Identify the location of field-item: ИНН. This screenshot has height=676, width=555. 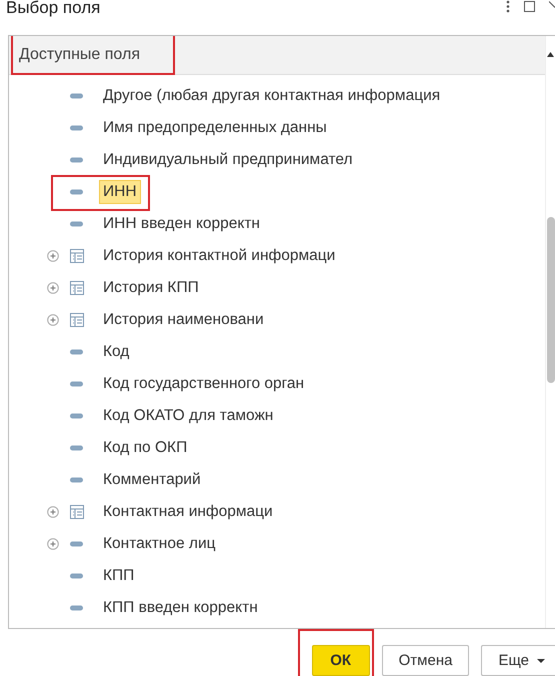
(120, 192).